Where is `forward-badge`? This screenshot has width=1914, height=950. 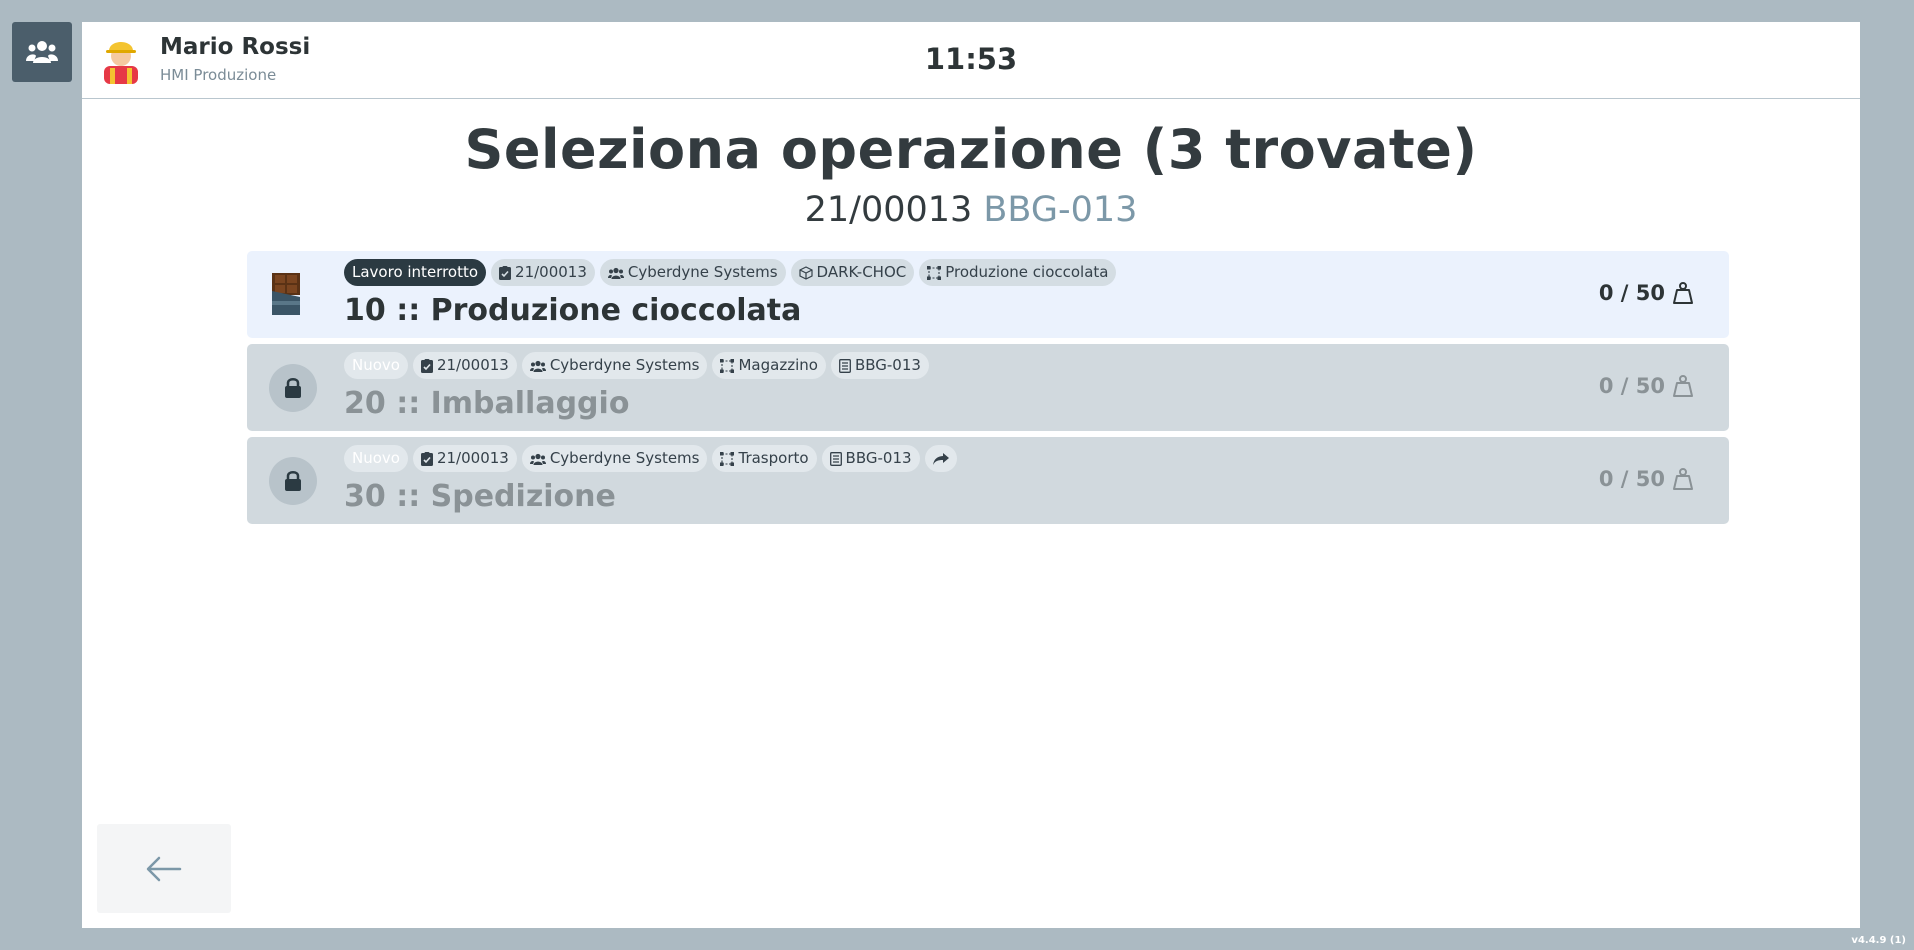
forward-badge is located at coordinates (940, 458).